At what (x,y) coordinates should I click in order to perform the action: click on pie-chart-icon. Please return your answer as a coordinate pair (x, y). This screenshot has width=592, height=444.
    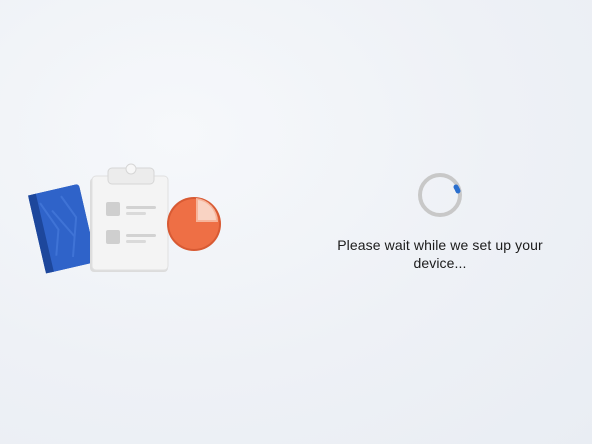
    Looking at the image, I should click on (194, 224).